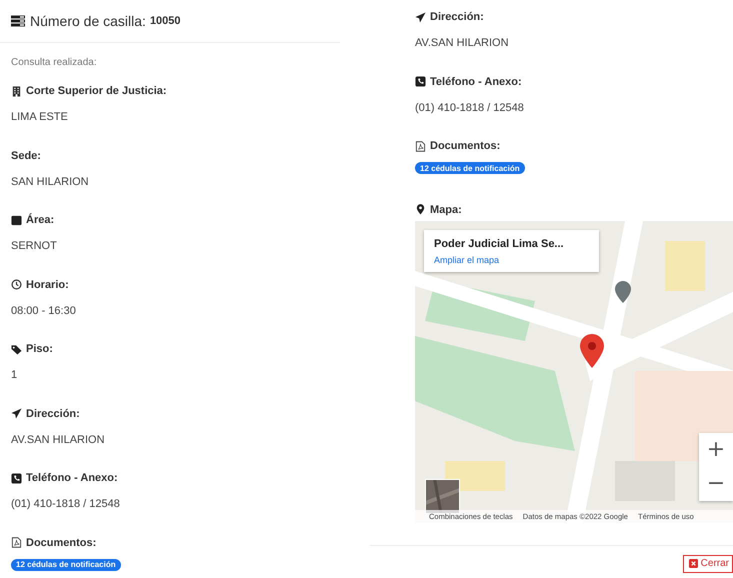 The height and width of the screenshot is (578, 733). I want to click on zoom-out-button: −, so click(716, 483).